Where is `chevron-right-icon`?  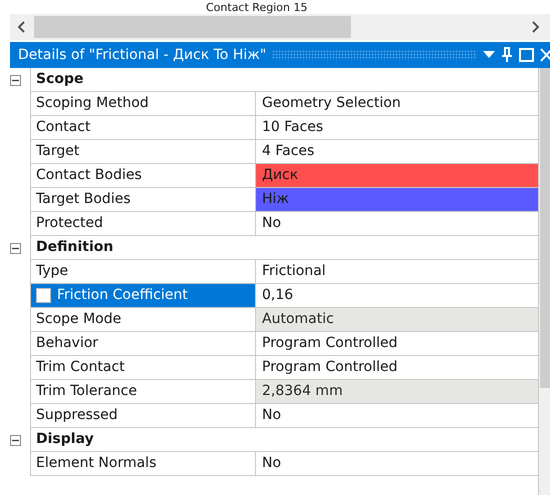
chevron-right-icon is located at coordinates (535, 27).